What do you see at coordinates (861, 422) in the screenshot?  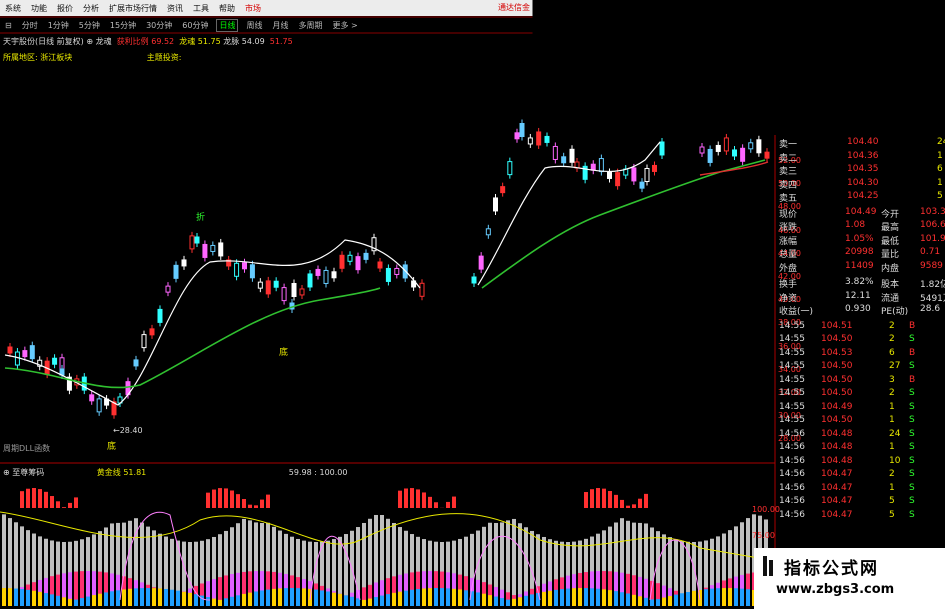 I see `tick-row: 14:55 104.50 1 S` at bounding box center [861, 422].